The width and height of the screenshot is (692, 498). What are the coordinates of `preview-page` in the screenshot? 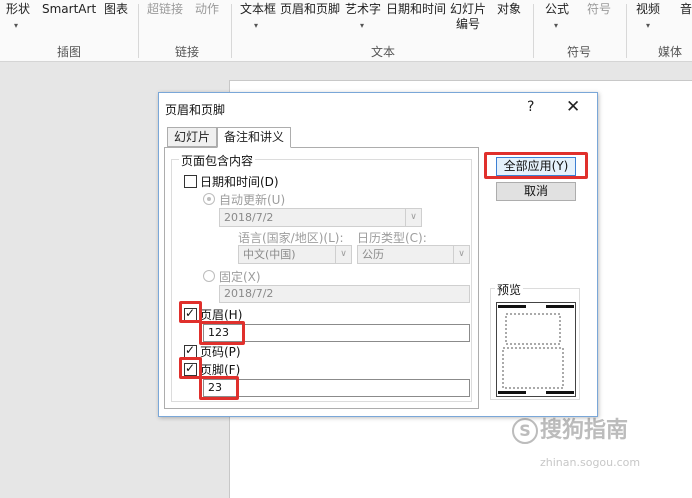 It's located at (536, 349).